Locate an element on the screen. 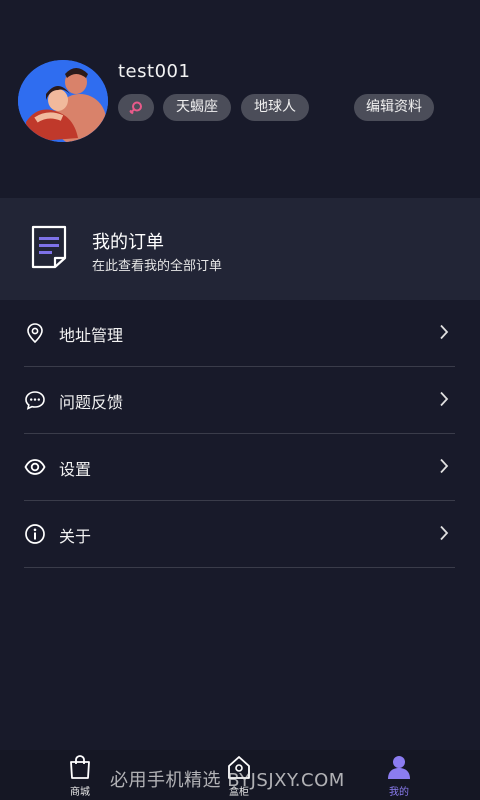 The width and height of the screenshot is (480, 800). menu-item-feedback: 问题反馈 is located at coordinates (239, 400).